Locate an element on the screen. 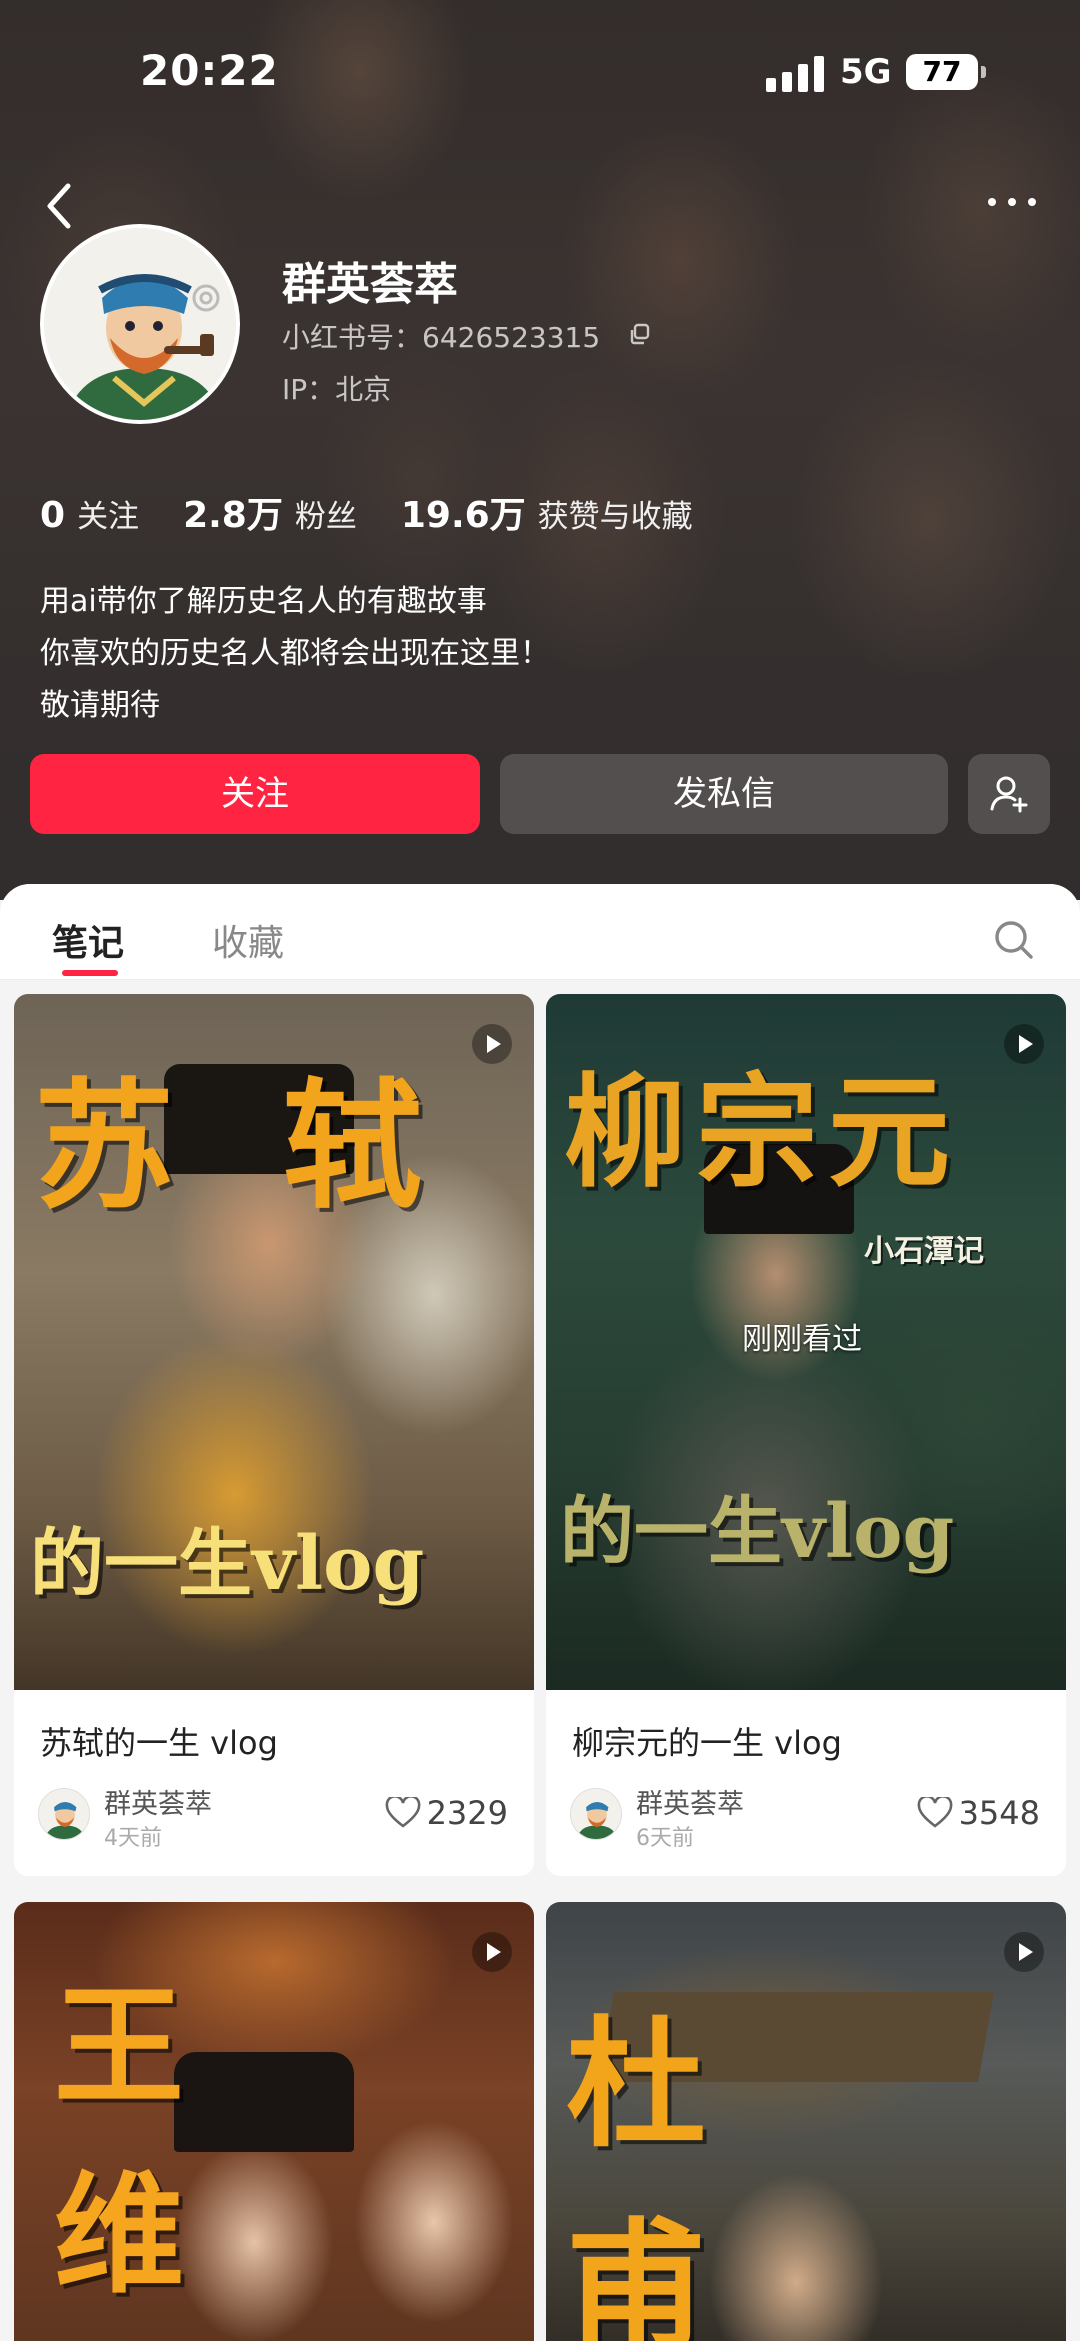  profile-avatar is located at coordinates (140, 324).